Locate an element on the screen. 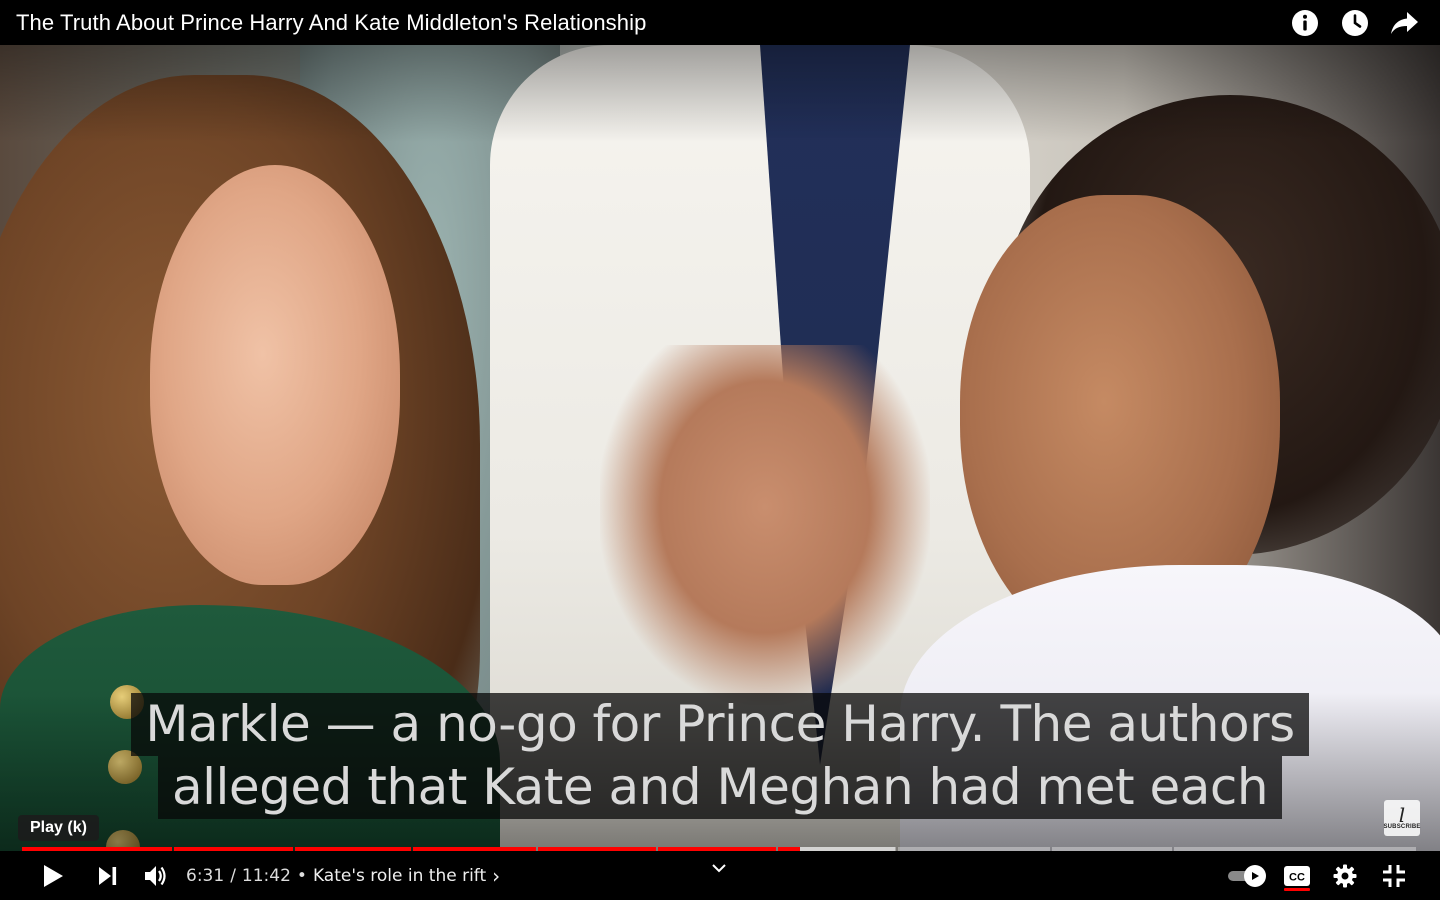  watermark-logo: l is located at coordinates (1402, 815).